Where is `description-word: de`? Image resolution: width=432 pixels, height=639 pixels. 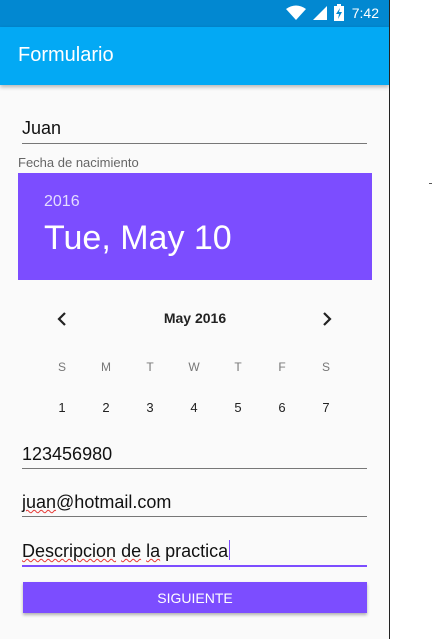
description-word: de is located at coordinates (131, 551).